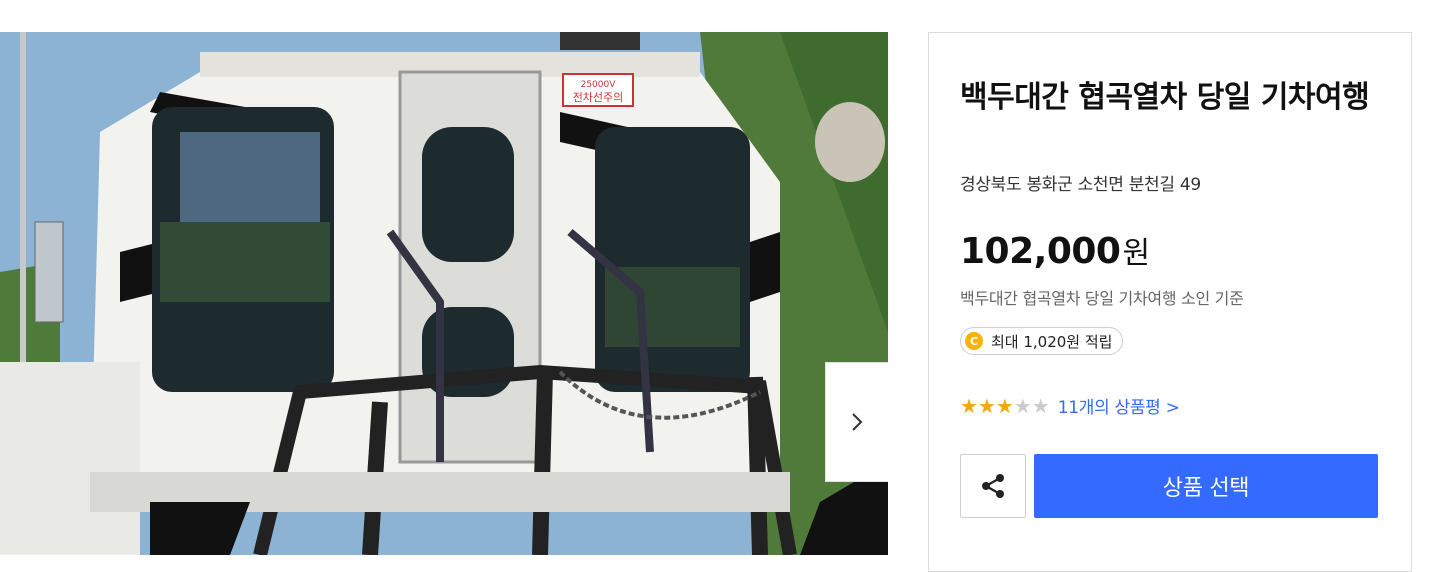 The height and width of the screenshot is (572, 1438). I want to click on share-icon, so click(993, 486).